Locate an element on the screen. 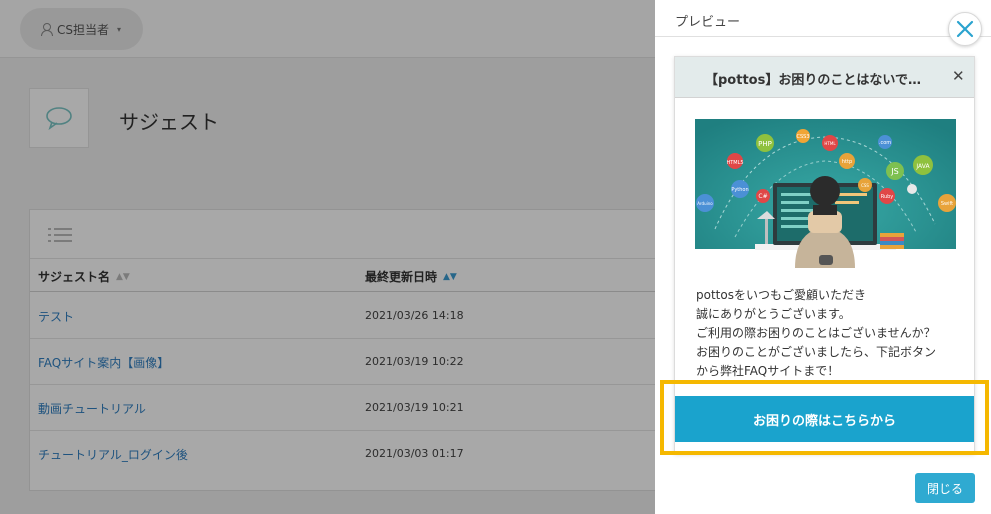 The width and height of the screenshot is (991, 514). hero-label: http is located at coordinates (847, 162).